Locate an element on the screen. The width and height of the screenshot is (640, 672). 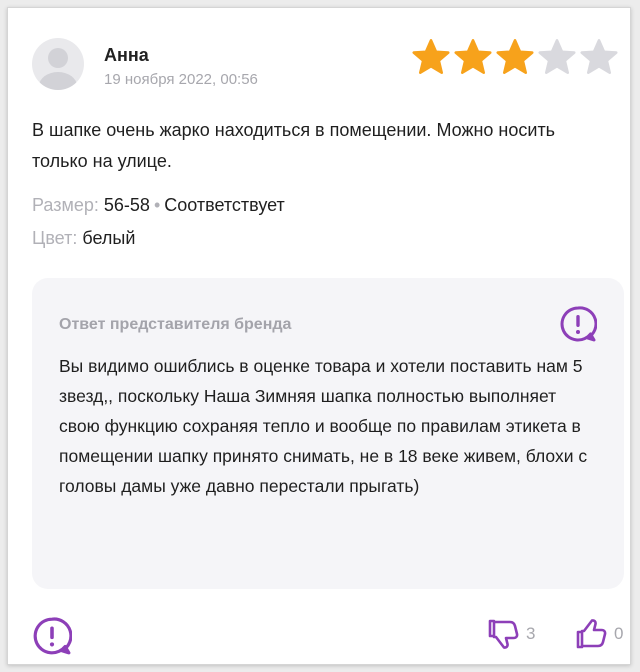
brand-reply-title: Ответ представителя бренда is located at coordinates (175, 324).